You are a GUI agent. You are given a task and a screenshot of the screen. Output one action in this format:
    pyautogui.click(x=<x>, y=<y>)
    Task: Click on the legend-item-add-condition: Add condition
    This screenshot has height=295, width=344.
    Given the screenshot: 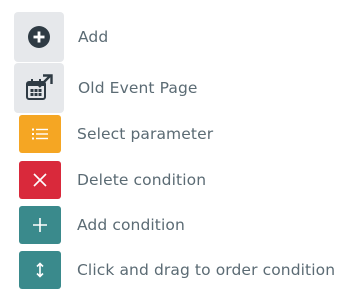 What is the action you would take?
    pyautogui.click(x=102, y=225)
    